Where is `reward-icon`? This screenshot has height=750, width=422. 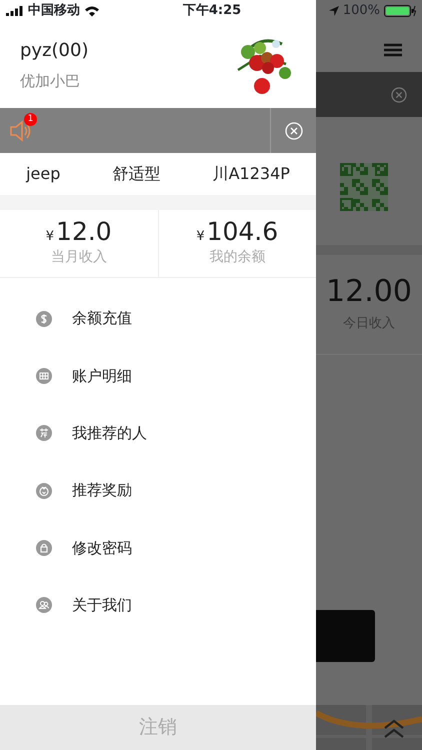 reward-icon is located at coordinates (44, 490).